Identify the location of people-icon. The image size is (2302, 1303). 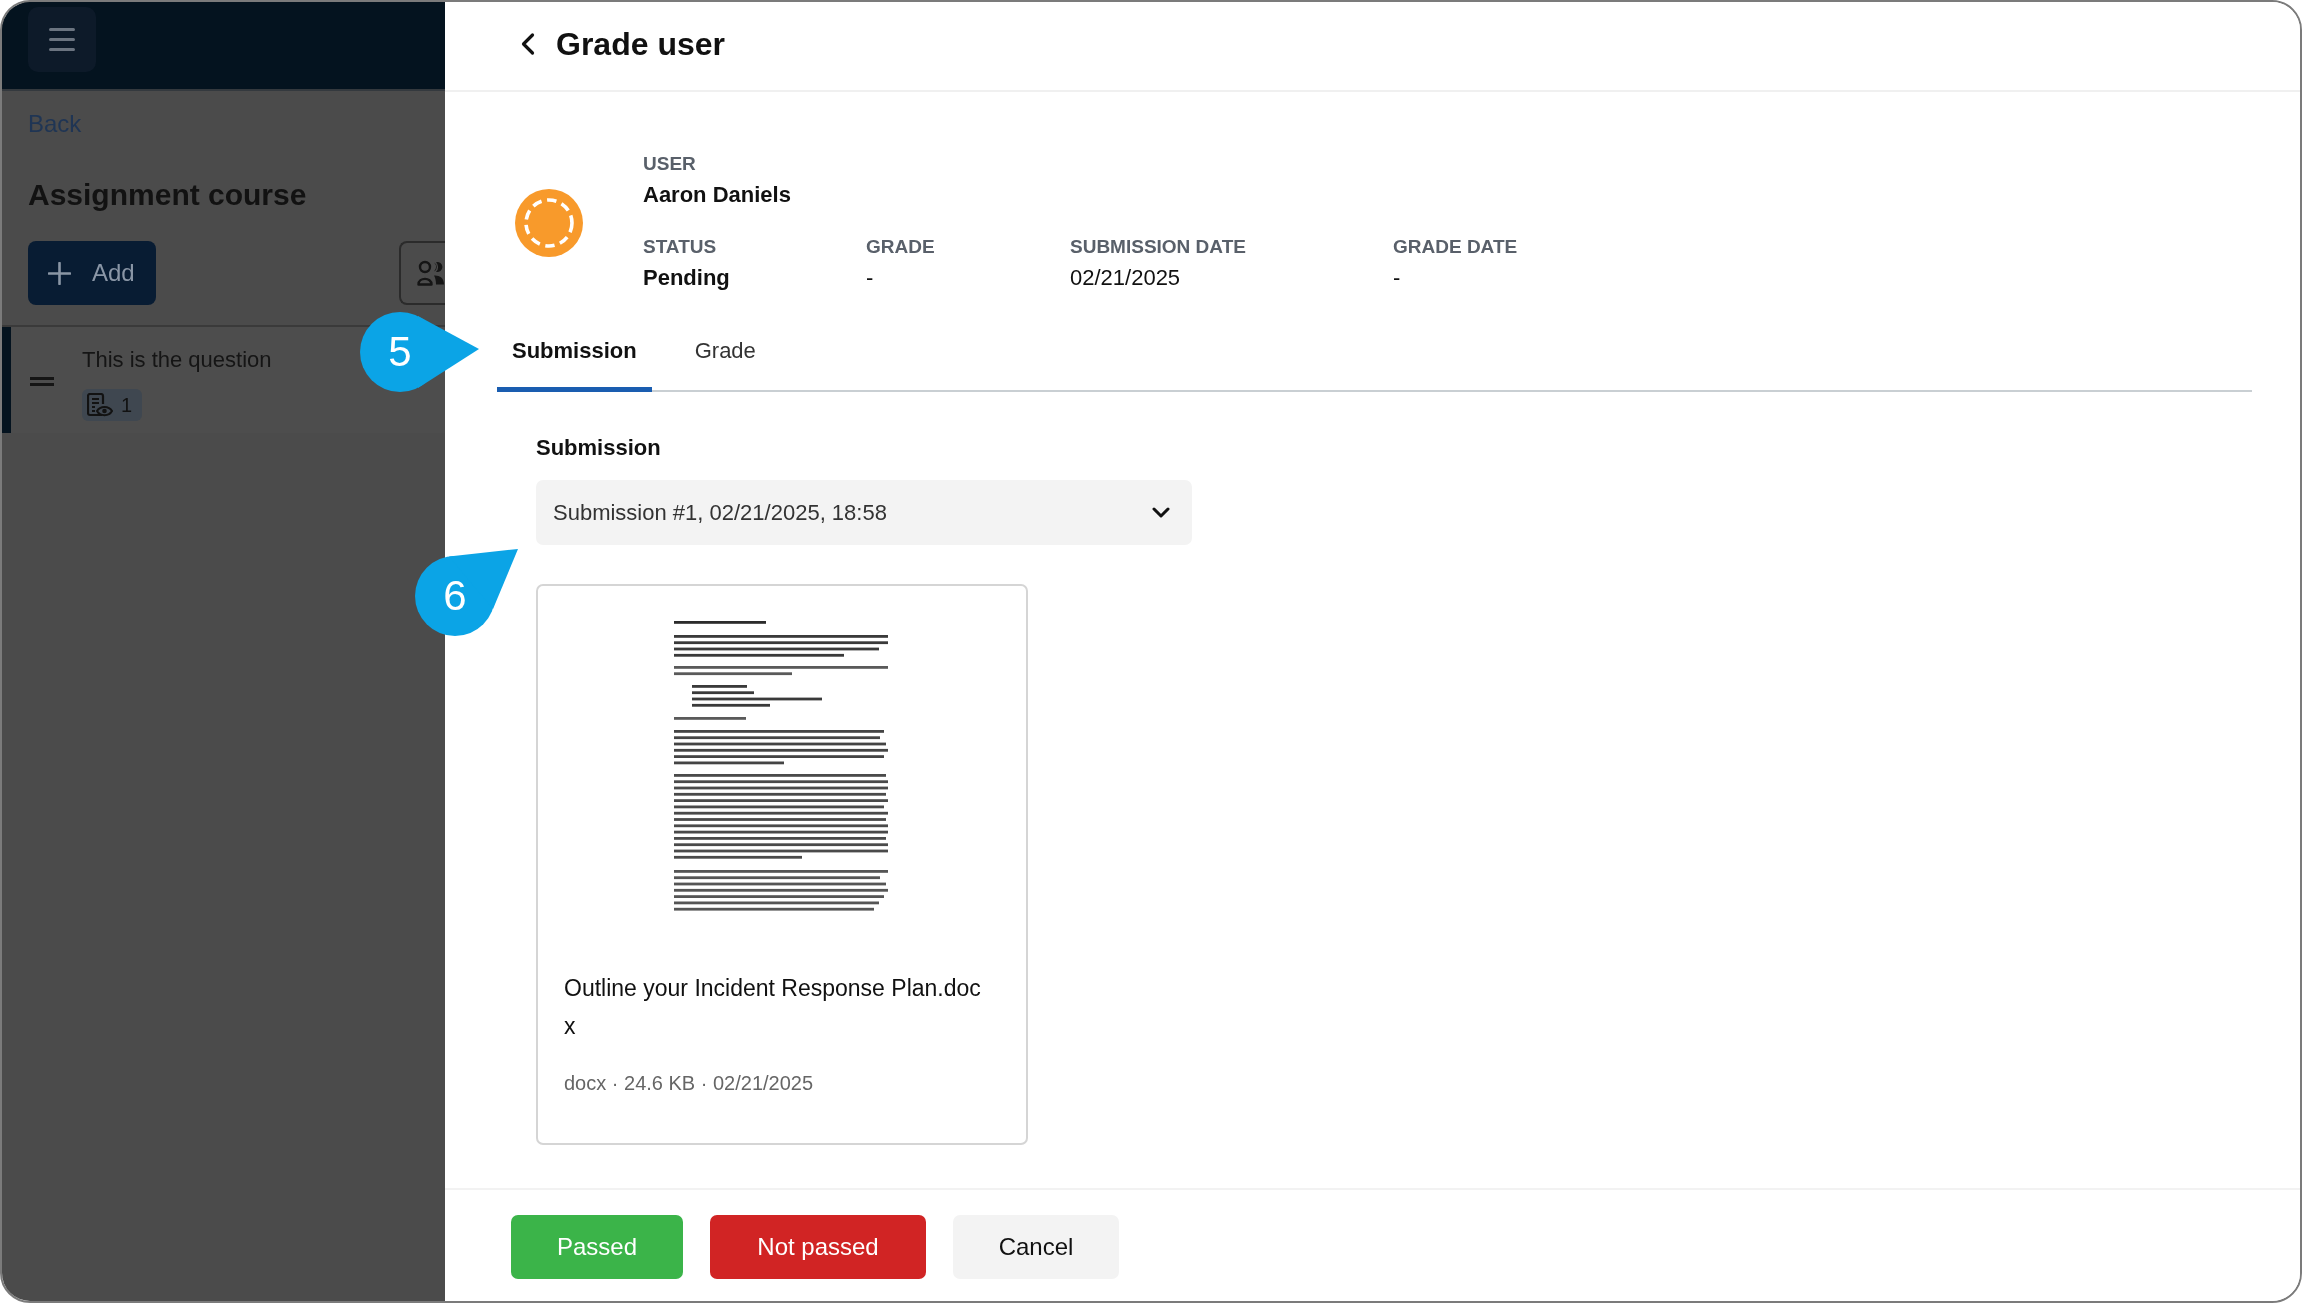
(430, 273).